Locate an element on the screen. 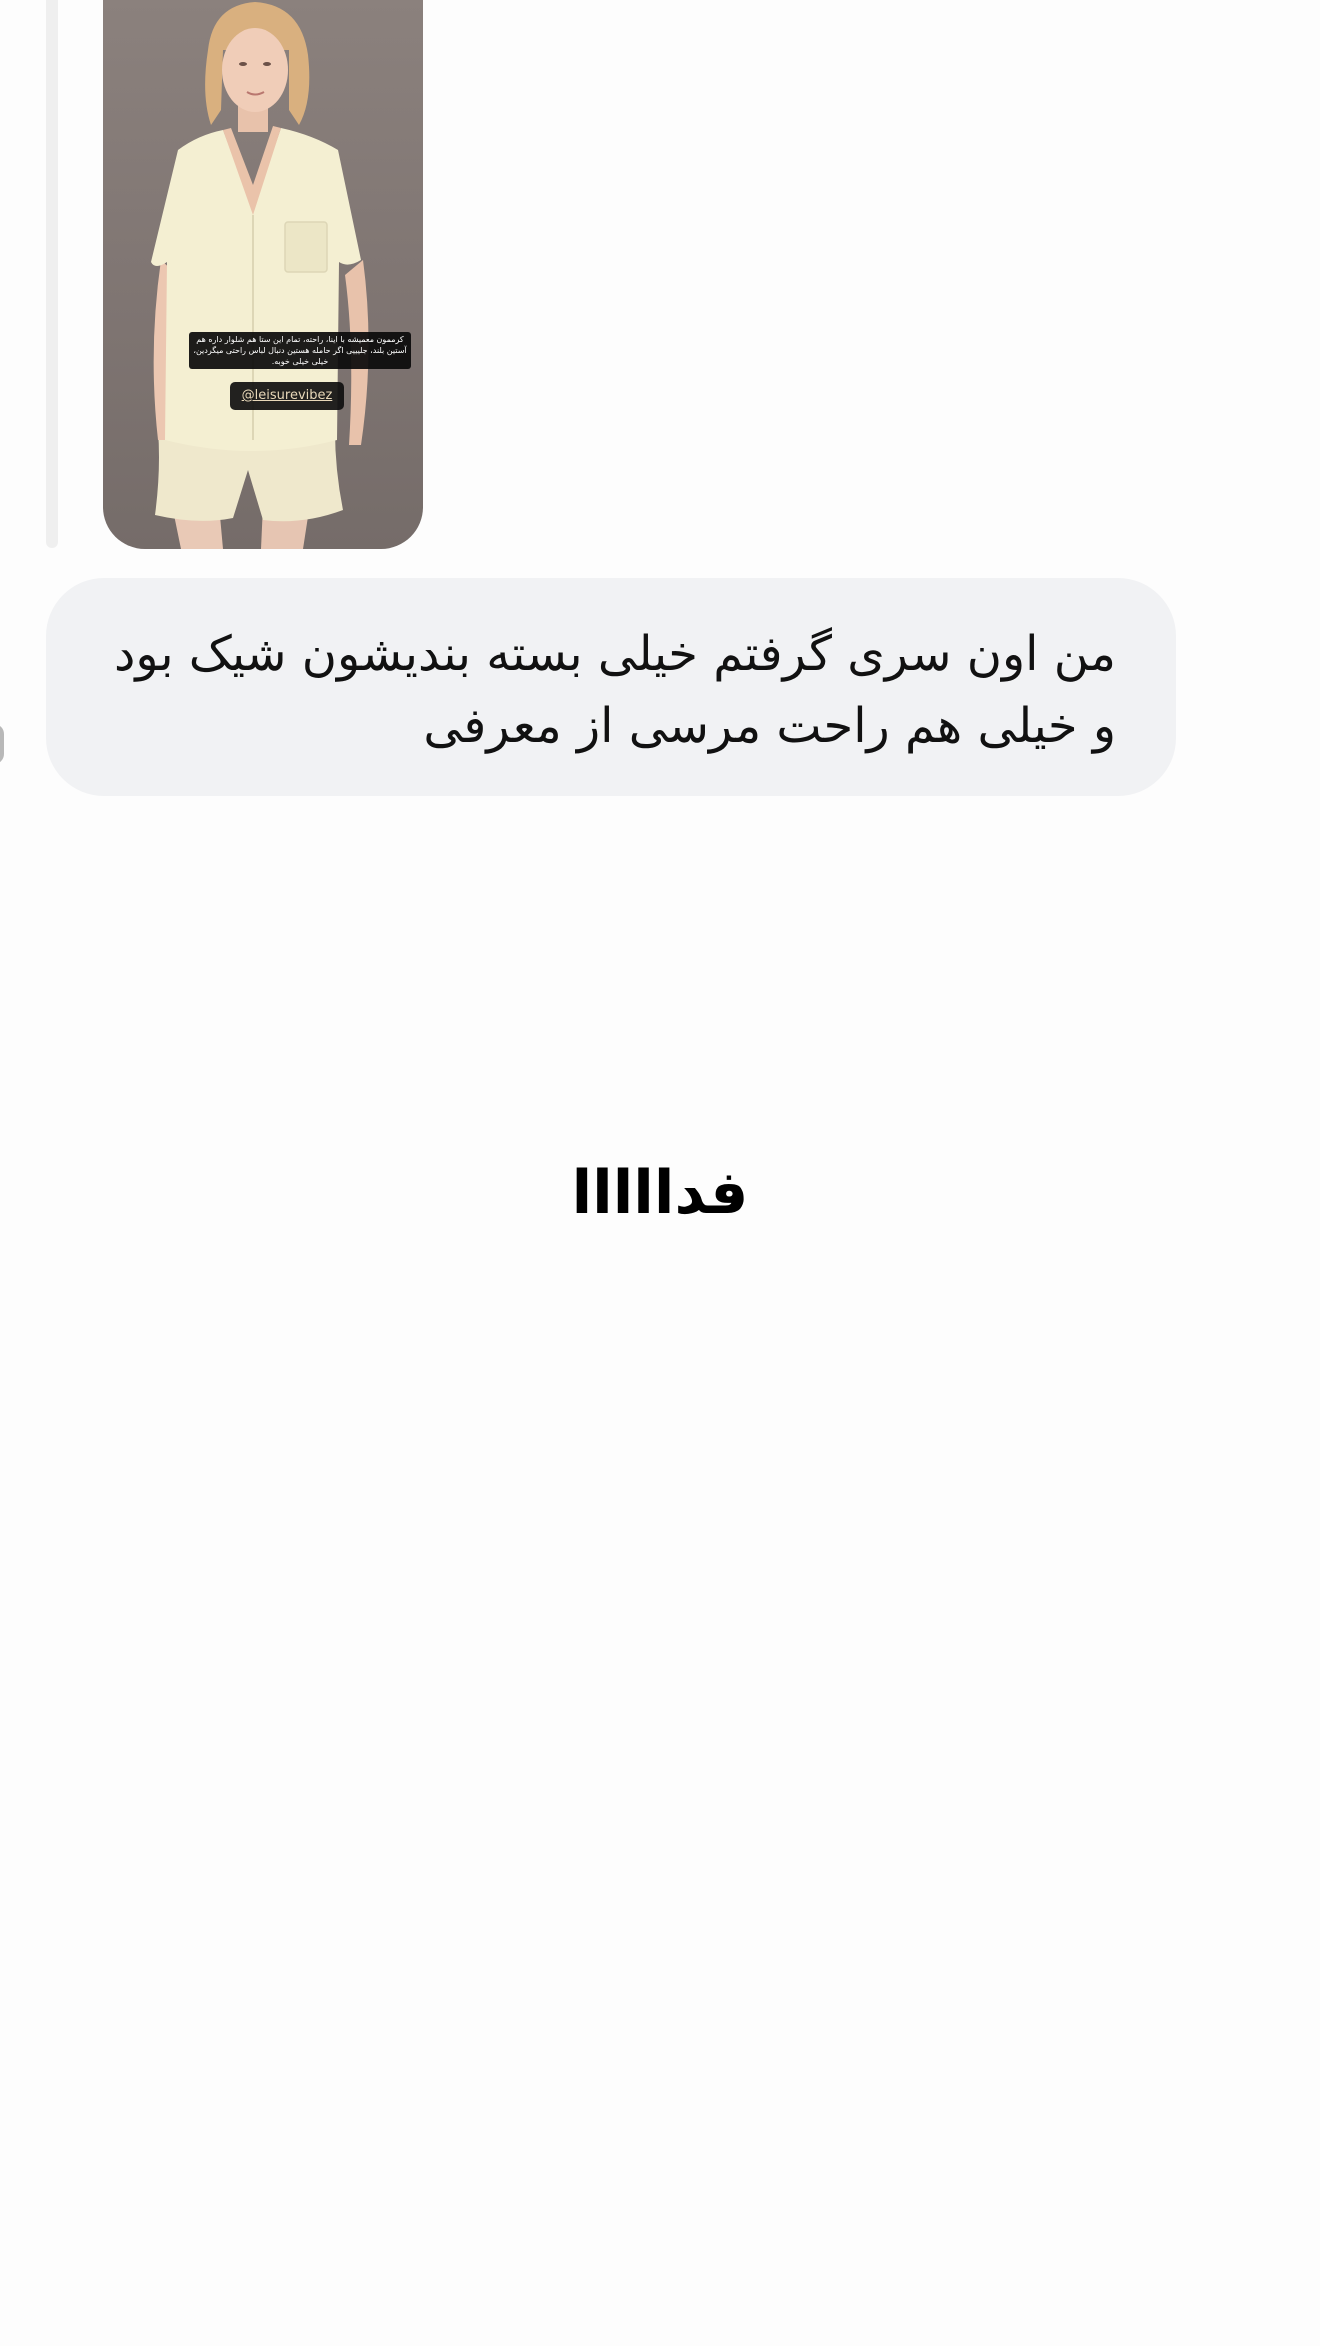 The width and height of the screenshot is (1320, 2346). story-image-icon is located at coordinates (260, 275).